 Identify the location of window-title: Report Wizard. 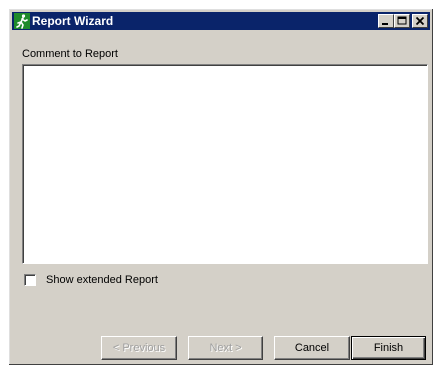
(73, 21).